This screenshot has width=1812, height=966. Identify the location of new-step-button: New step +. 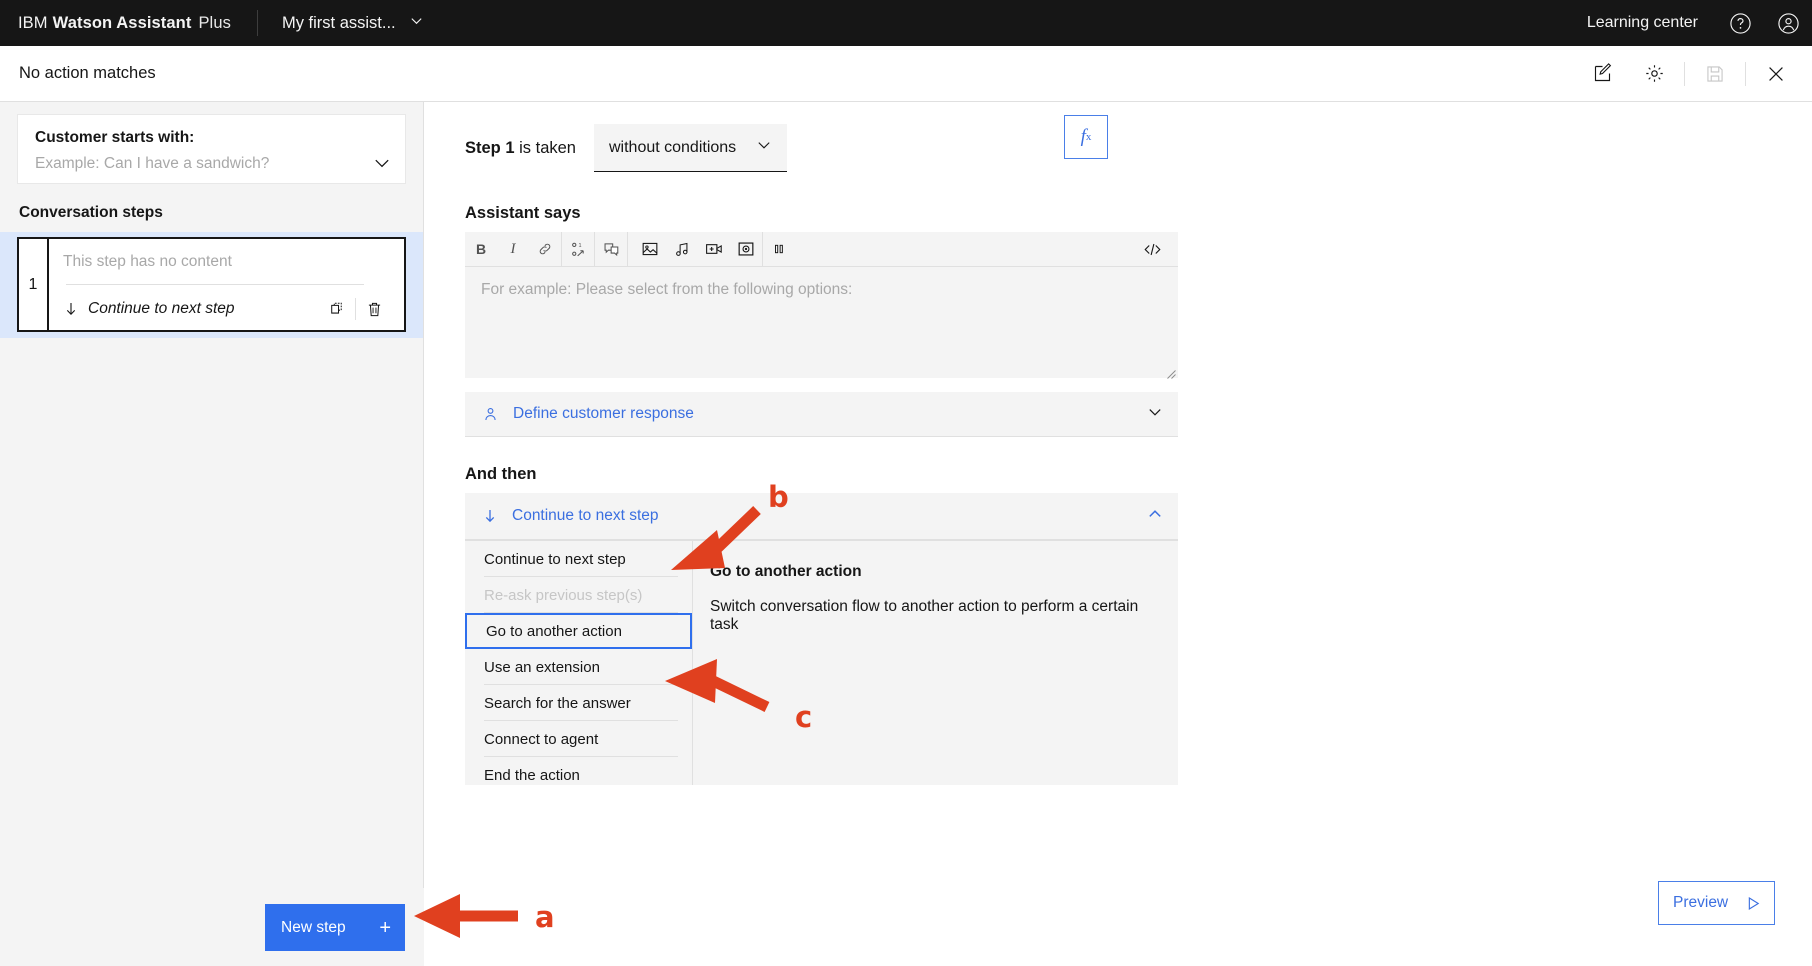
(335, 927).